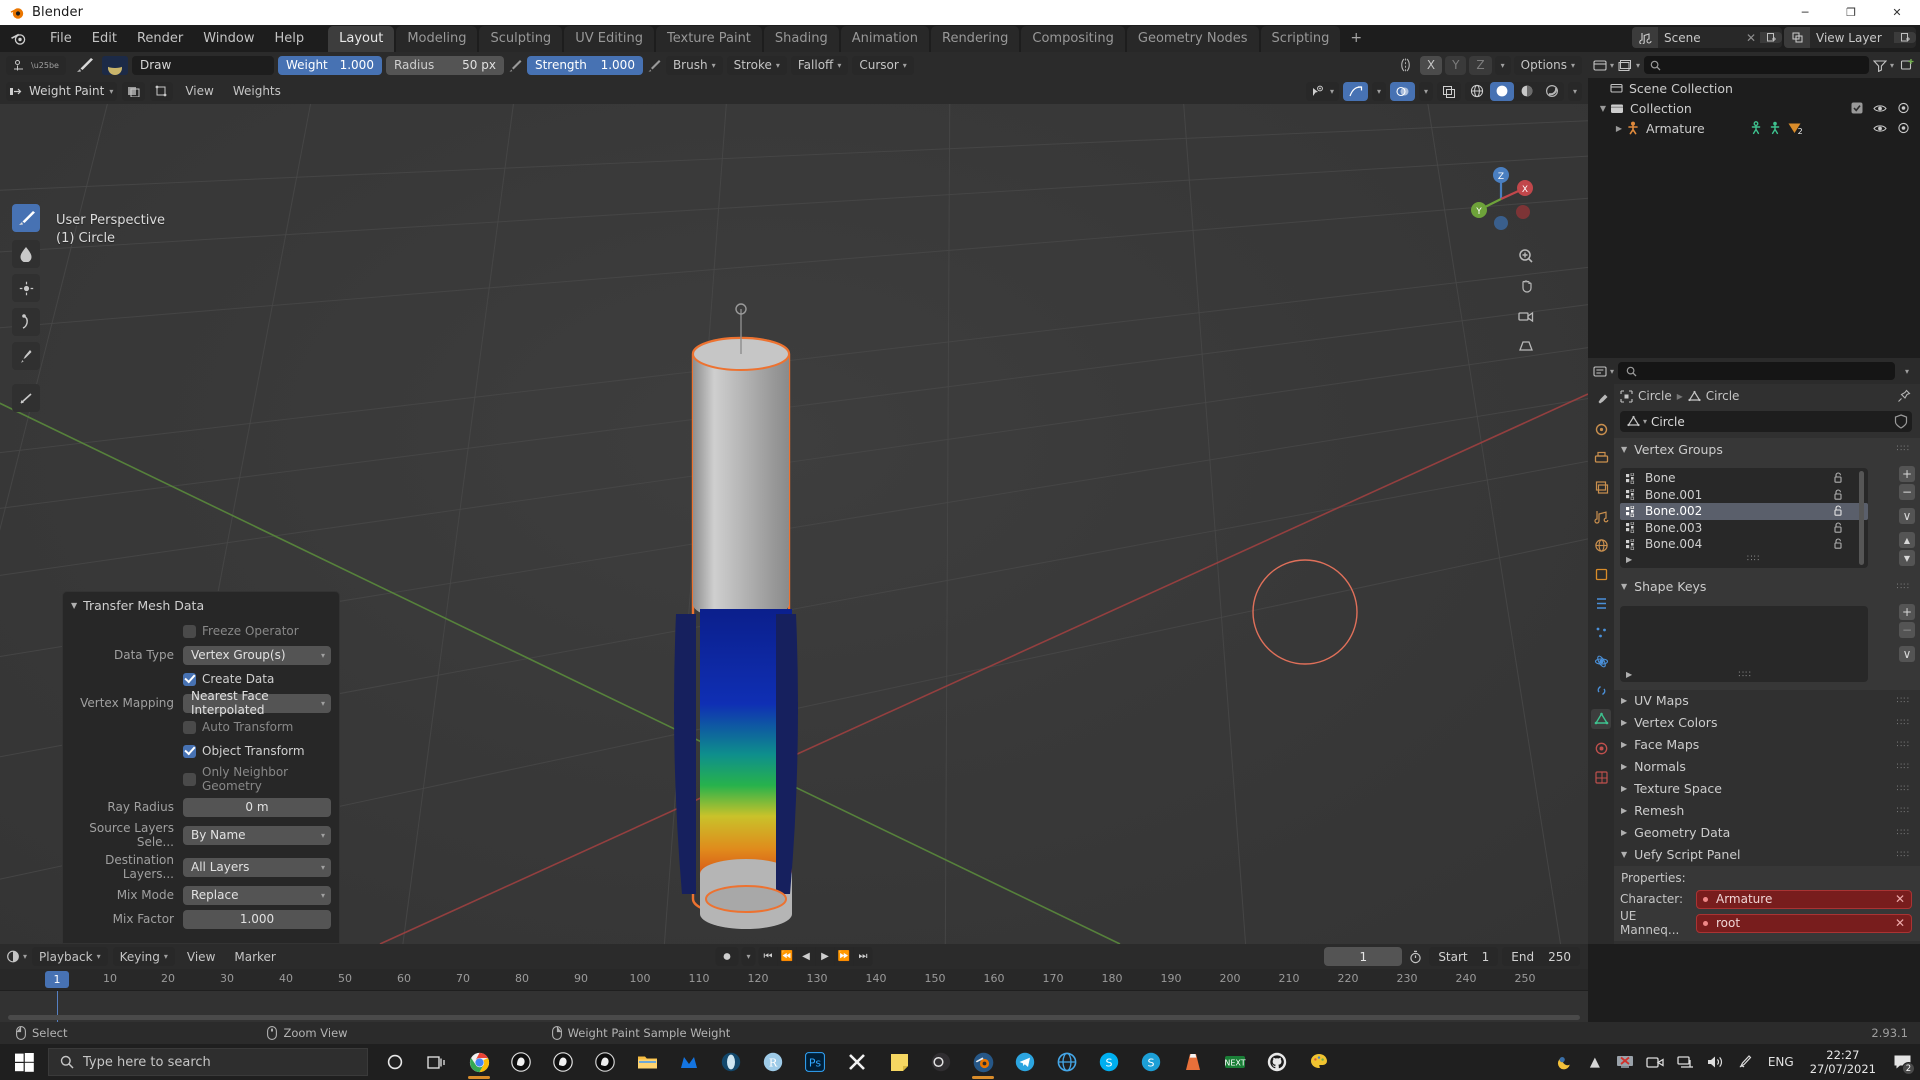 Image resolution: width=1920 pixels, height=1080 pixels. I want to click on tab-uv-editing: UV Editing, so click(609, 39).